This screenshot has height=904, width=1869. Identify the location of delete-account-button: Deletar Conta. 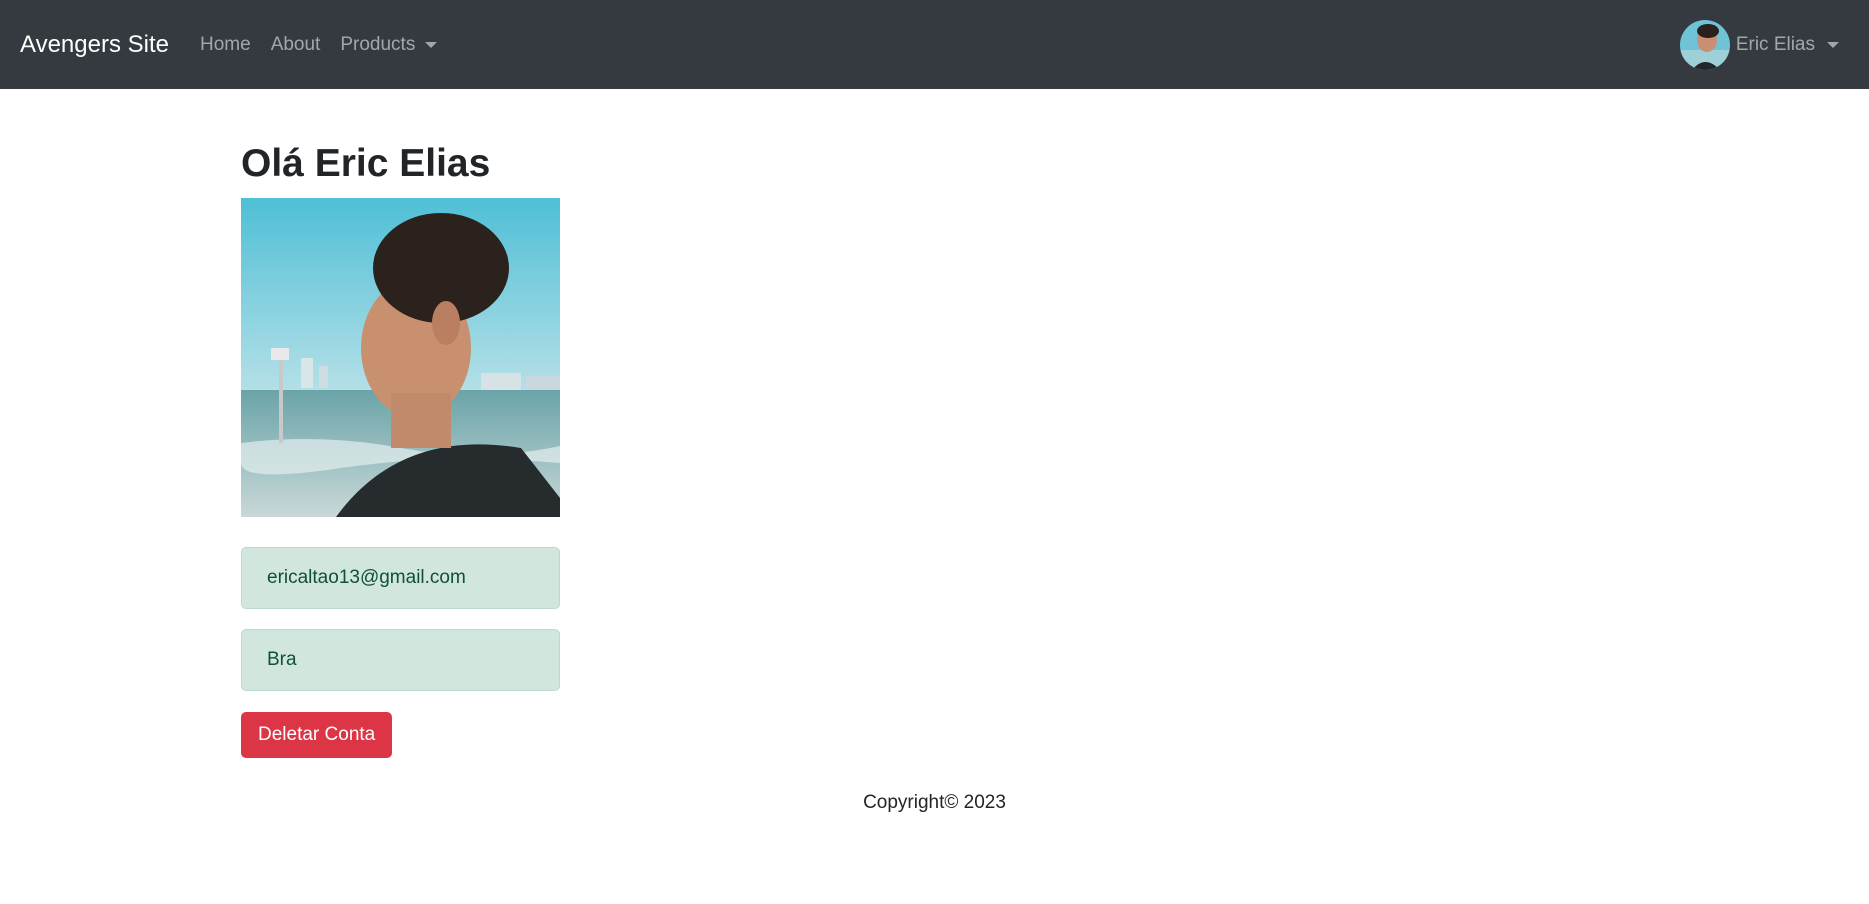
(317, 735).